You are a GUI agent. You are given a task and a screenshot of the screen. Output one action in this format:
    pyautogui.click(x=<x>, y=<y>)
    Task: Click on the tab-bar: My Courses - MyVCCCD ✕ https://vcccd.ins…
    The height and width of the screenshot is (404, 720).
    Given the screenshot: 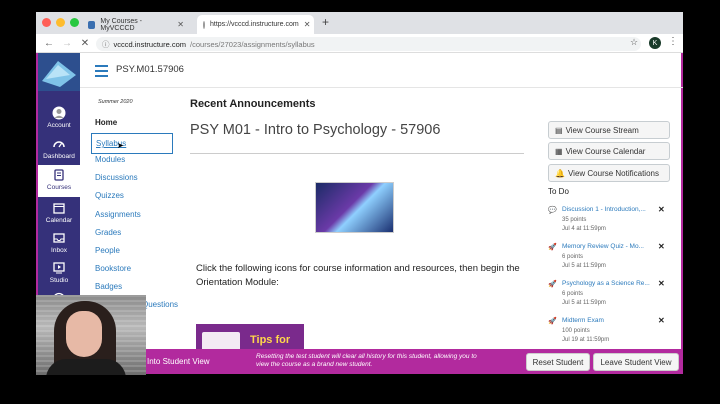 What is the action you would take?
    pyautogui.click(x=359, y=23)
    